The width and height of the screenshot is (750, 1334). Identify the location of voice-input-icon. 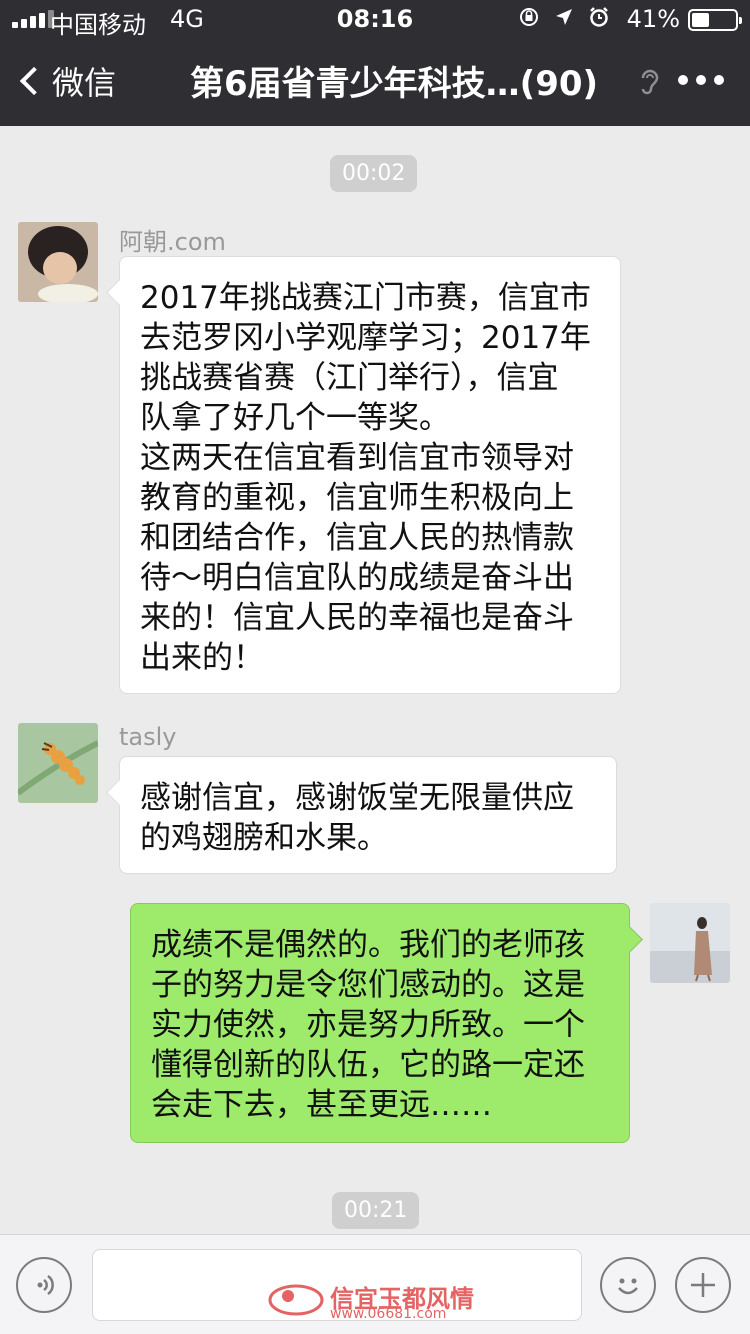
(45, 1285).